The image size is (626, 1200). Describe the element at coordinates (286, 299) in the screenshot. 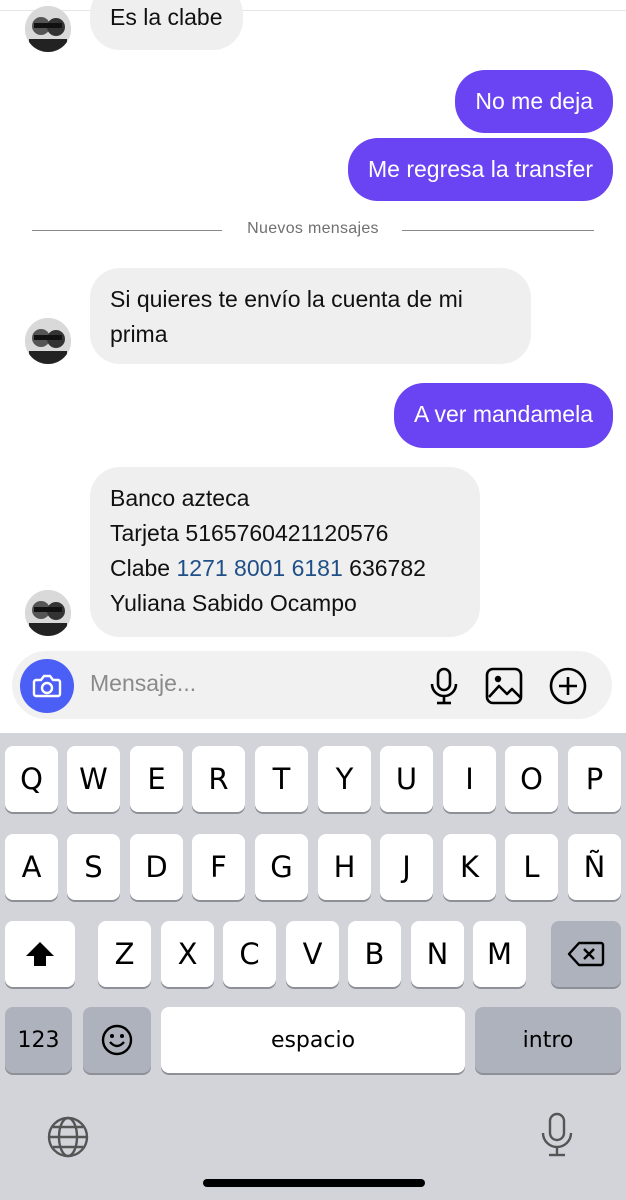

I see `message-text: Si quieres te envío la cuenta de mi` at that location.